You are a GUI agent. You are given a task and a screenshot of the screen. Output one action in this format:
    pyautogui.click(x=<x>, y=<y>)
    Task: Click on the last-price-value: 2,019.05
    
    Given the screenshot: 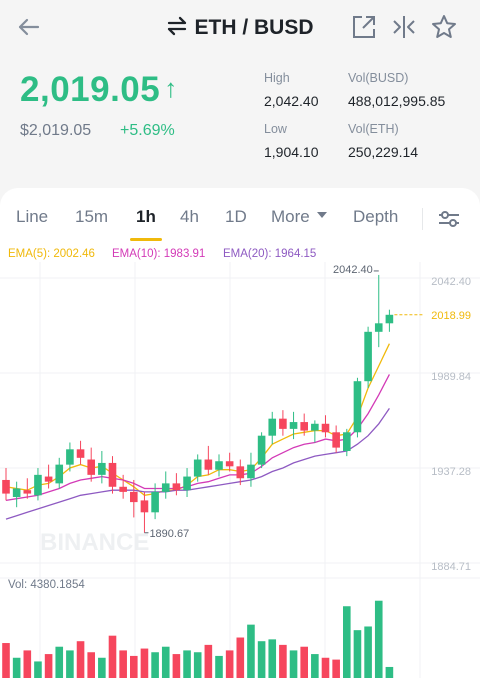 What is the action you would take?
    pyautogui.click(x=90, y=89)
    